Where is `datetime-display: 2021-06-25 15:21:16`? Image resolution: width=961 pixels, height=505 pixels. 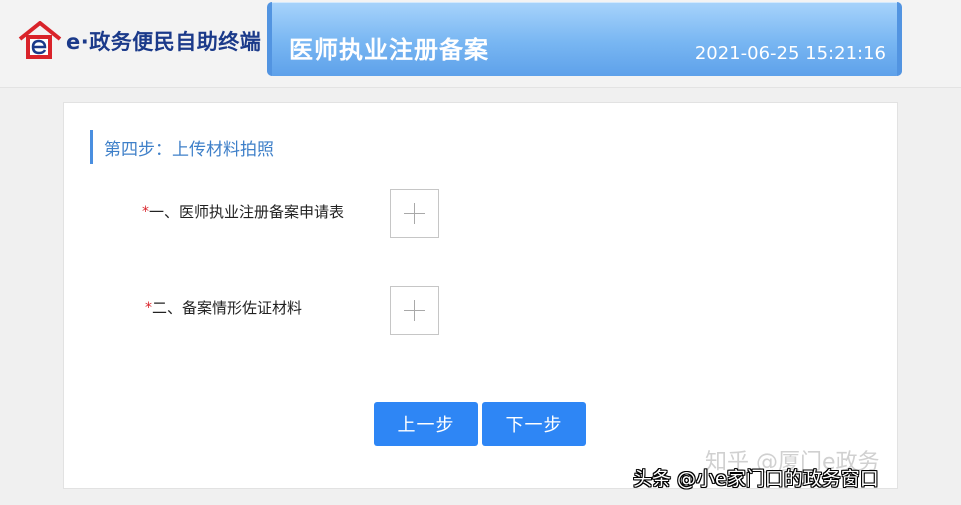
datetime-display: 2021-06-25 15:21:16 is located at coordinates (790, 53).